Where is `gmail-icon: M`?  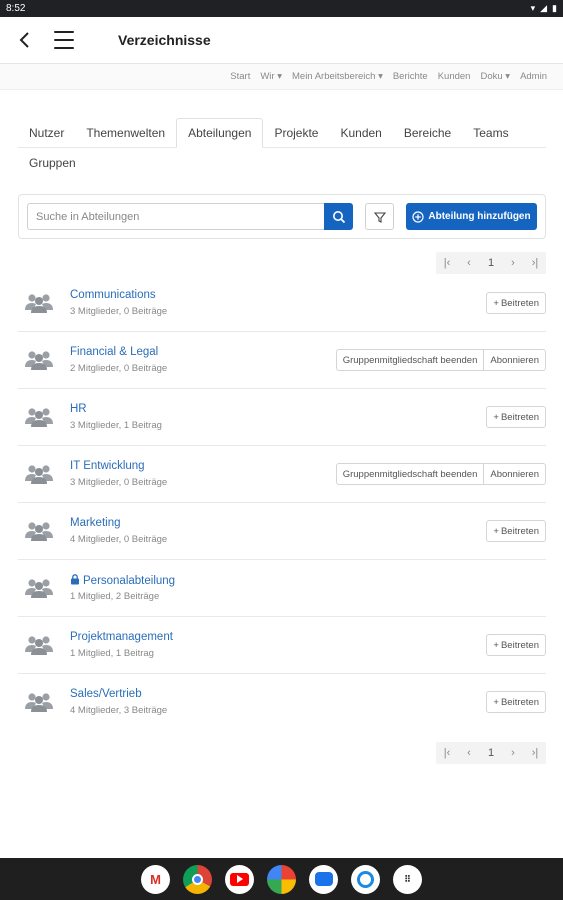
gmail-icon: M is located at coordinates (155, 879).